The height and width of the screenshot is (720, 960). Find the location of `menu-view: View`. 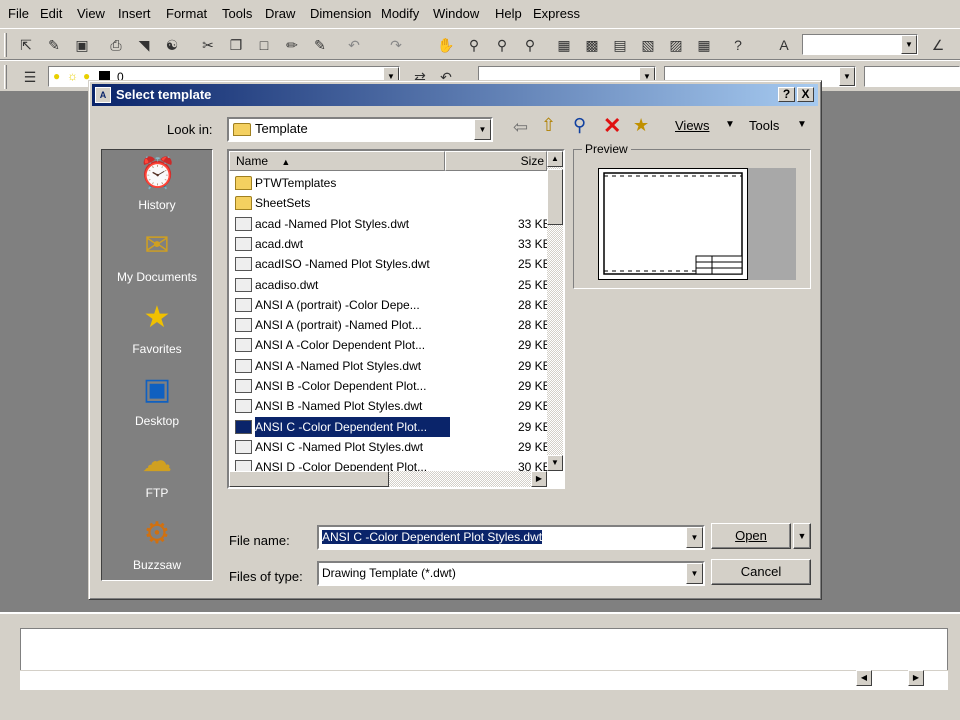

menu-view: View is located at coordinates (91, 13).